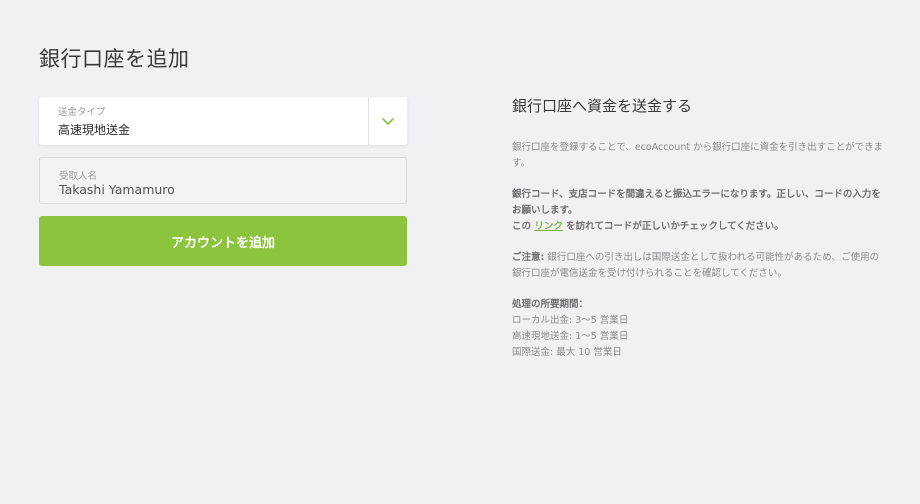 The image size is (920, 504). I want to click on add-account-button: アカウントを追加, so click(223, 241).